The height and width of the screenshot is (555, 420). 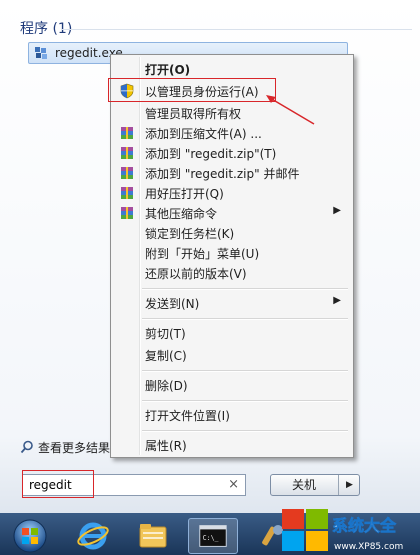 What do you see at coordinates (202, 92) in the screenshot?
I see `menu-item-run-as-admin-label: 以管理员身份运行(A)` at bounding box center [202, 92].